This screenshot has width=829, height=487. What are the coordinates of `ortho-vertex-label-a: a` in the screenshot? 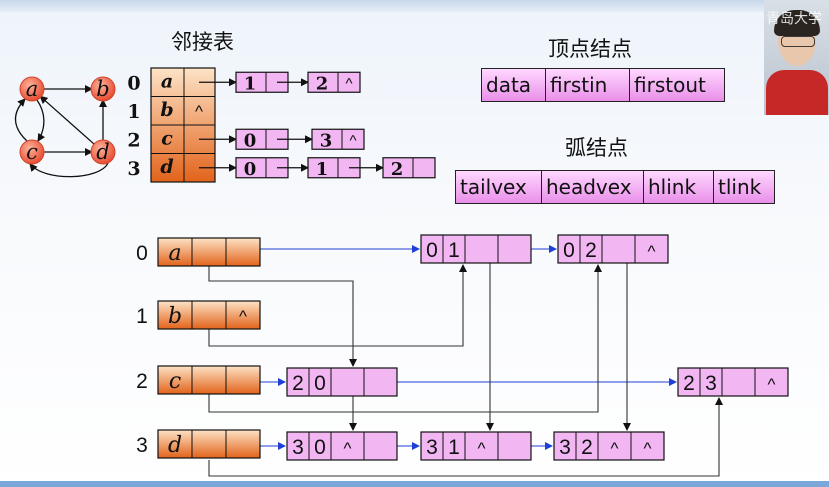 It's located at (174, 253).